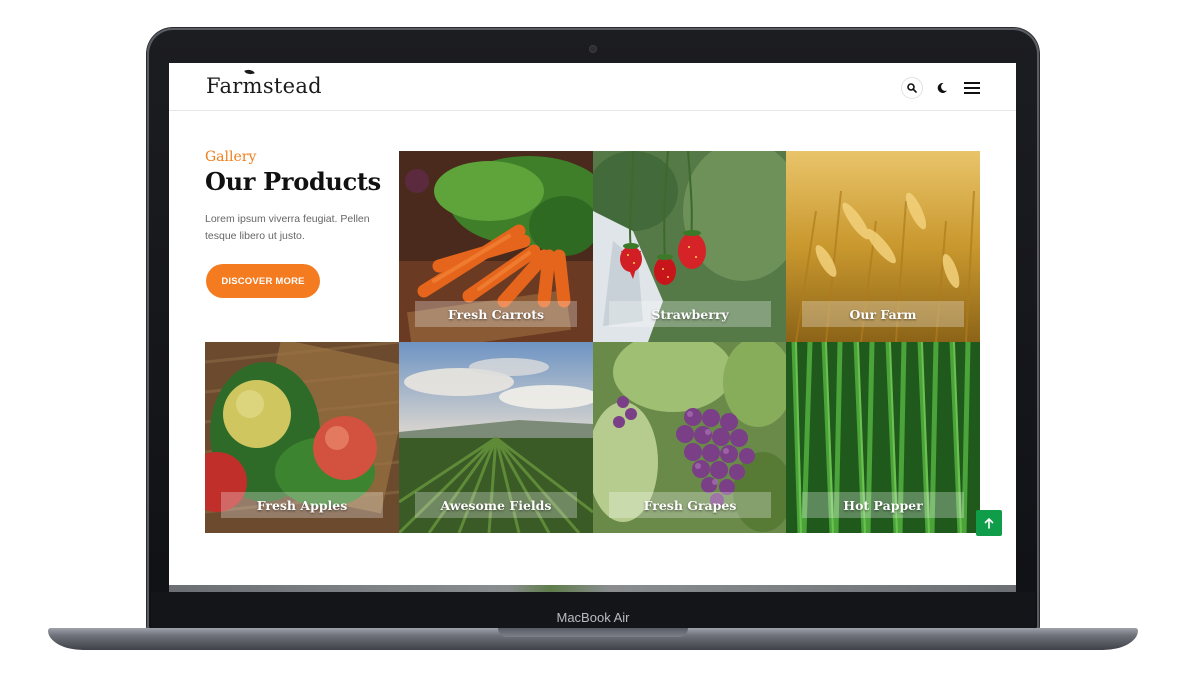 Image resolution: width=1186 pixels, height=689 pixels. What do you see at coordinates (302, 505) in the screenshot?
I see `gallery-label: Fresh Apples` at bounding box center [302, 505].